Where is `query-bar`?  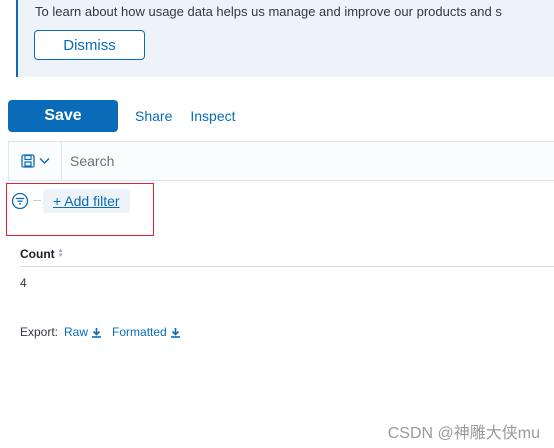
query-bar is located at coordinates (281, 161).